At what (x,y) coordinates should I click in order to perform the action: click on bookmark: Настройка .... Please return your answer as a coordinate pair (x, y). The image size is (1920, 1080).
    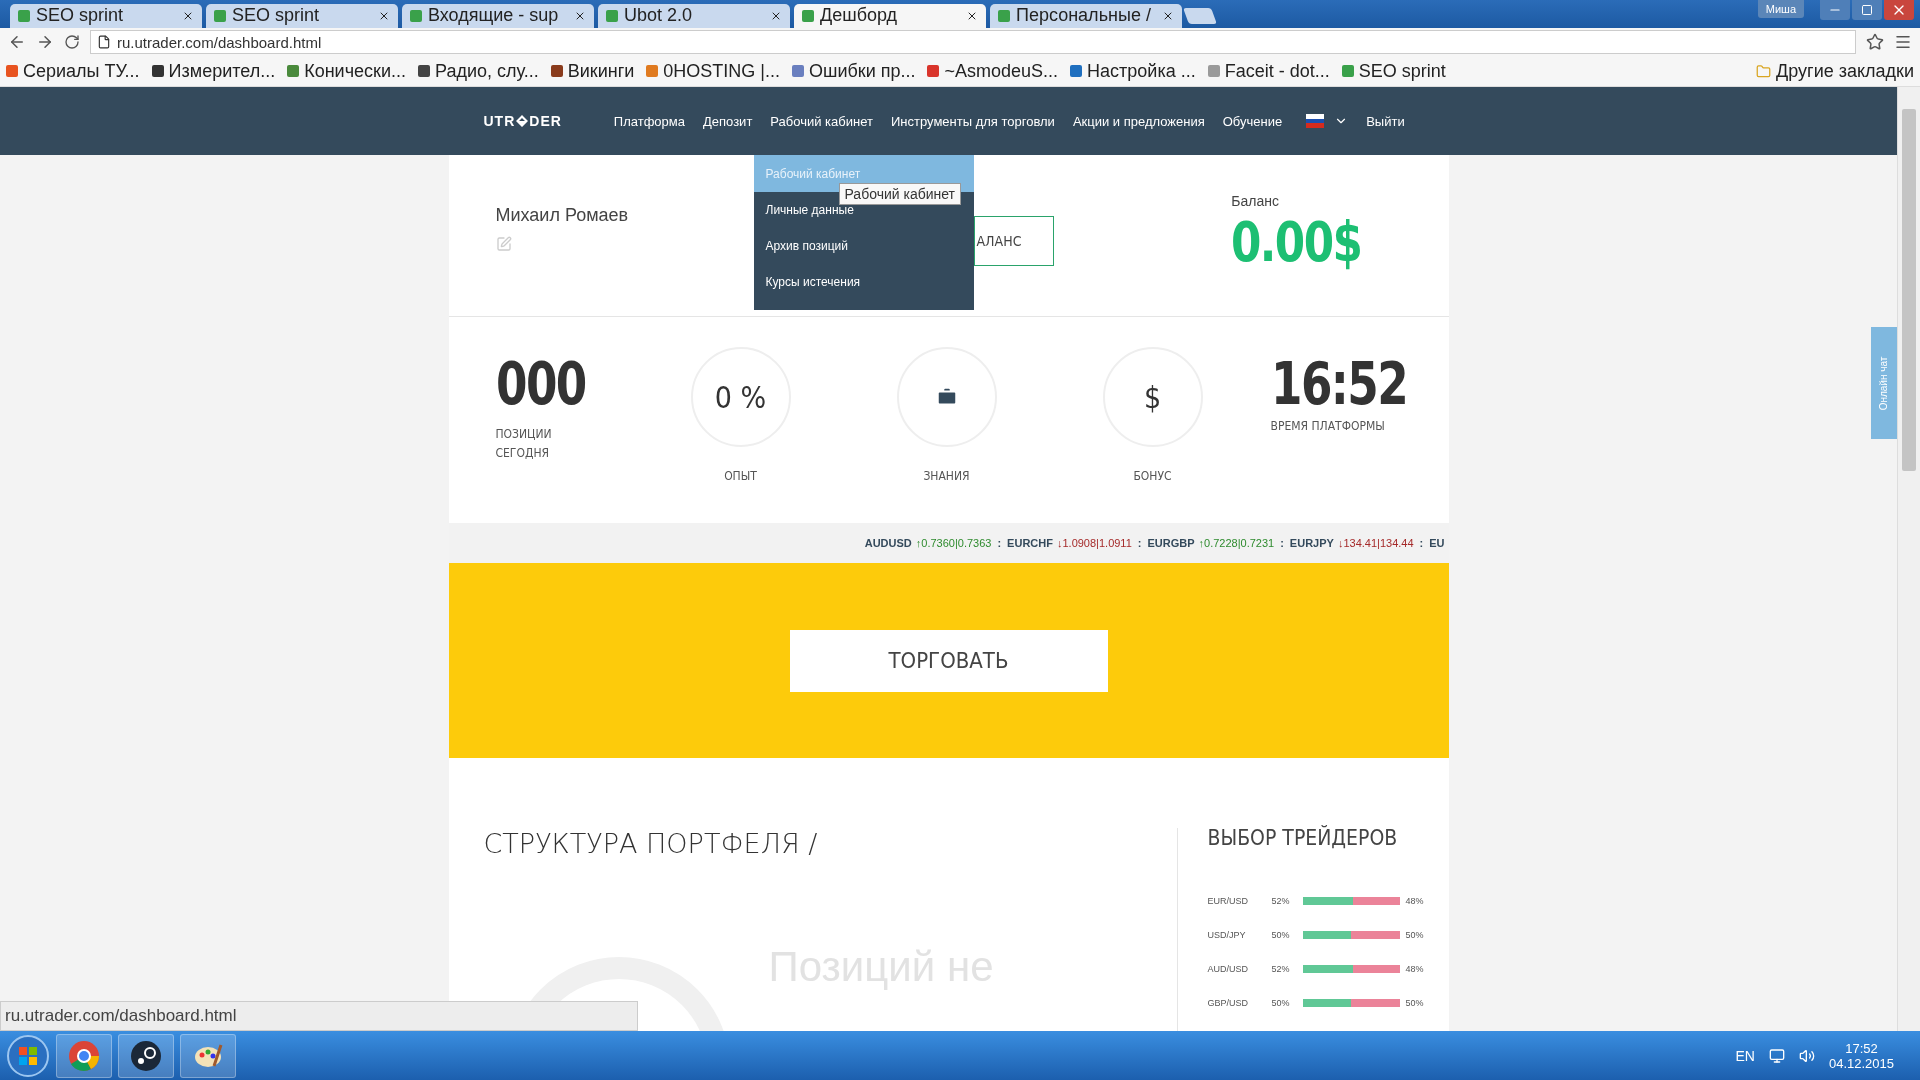
    Looking at the image, I should click on (1133, 71).